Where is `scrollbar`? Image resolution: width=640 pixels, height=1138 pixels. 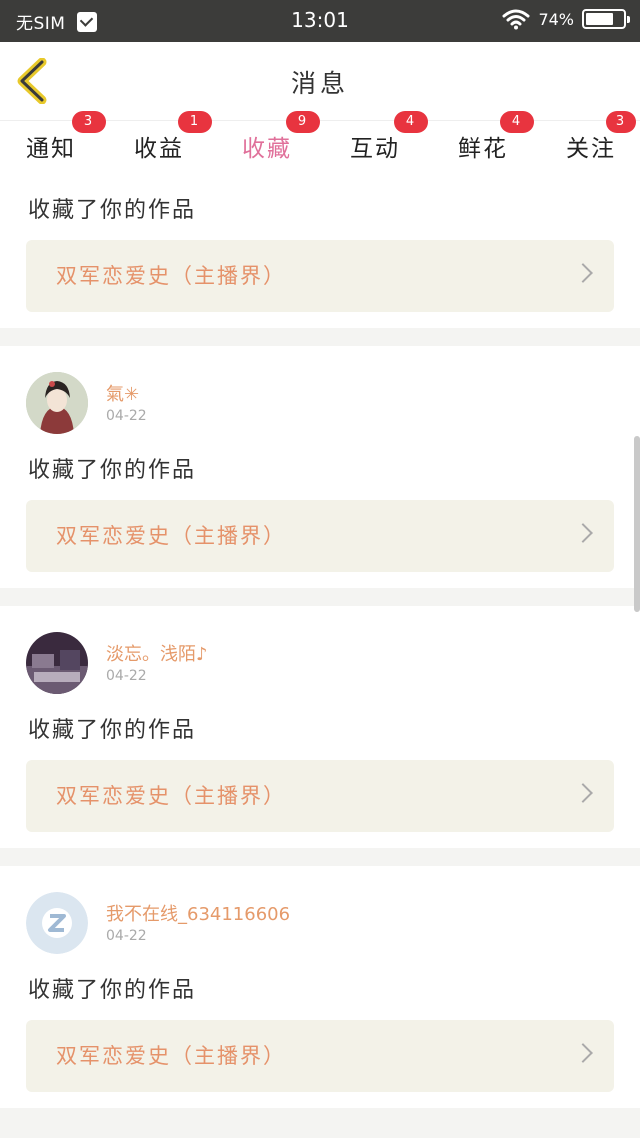 scrollbar is located at coordinates (637, 524).